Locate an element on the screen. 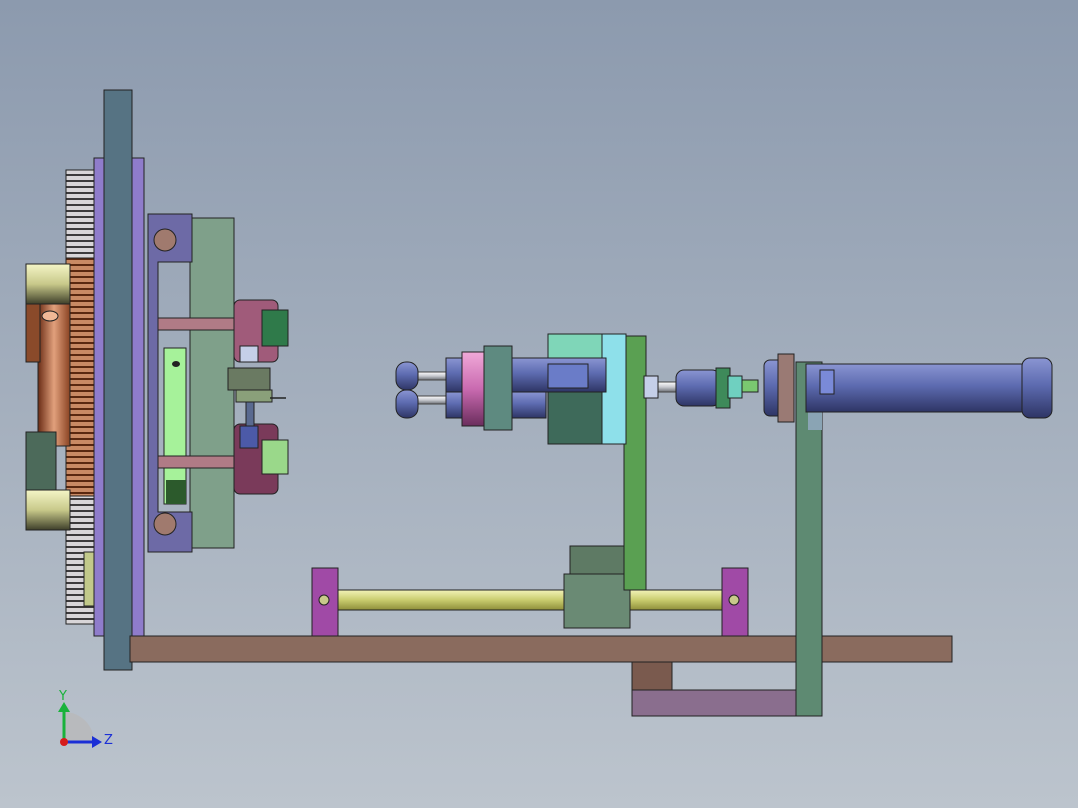  main-vertical-plate is located at coordinates (118, 380).